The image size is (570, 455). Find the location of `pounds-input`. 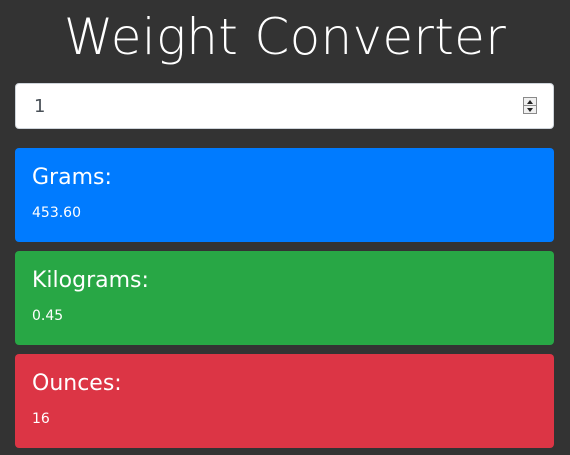

pounds-input is located at coordinates (266, 106).